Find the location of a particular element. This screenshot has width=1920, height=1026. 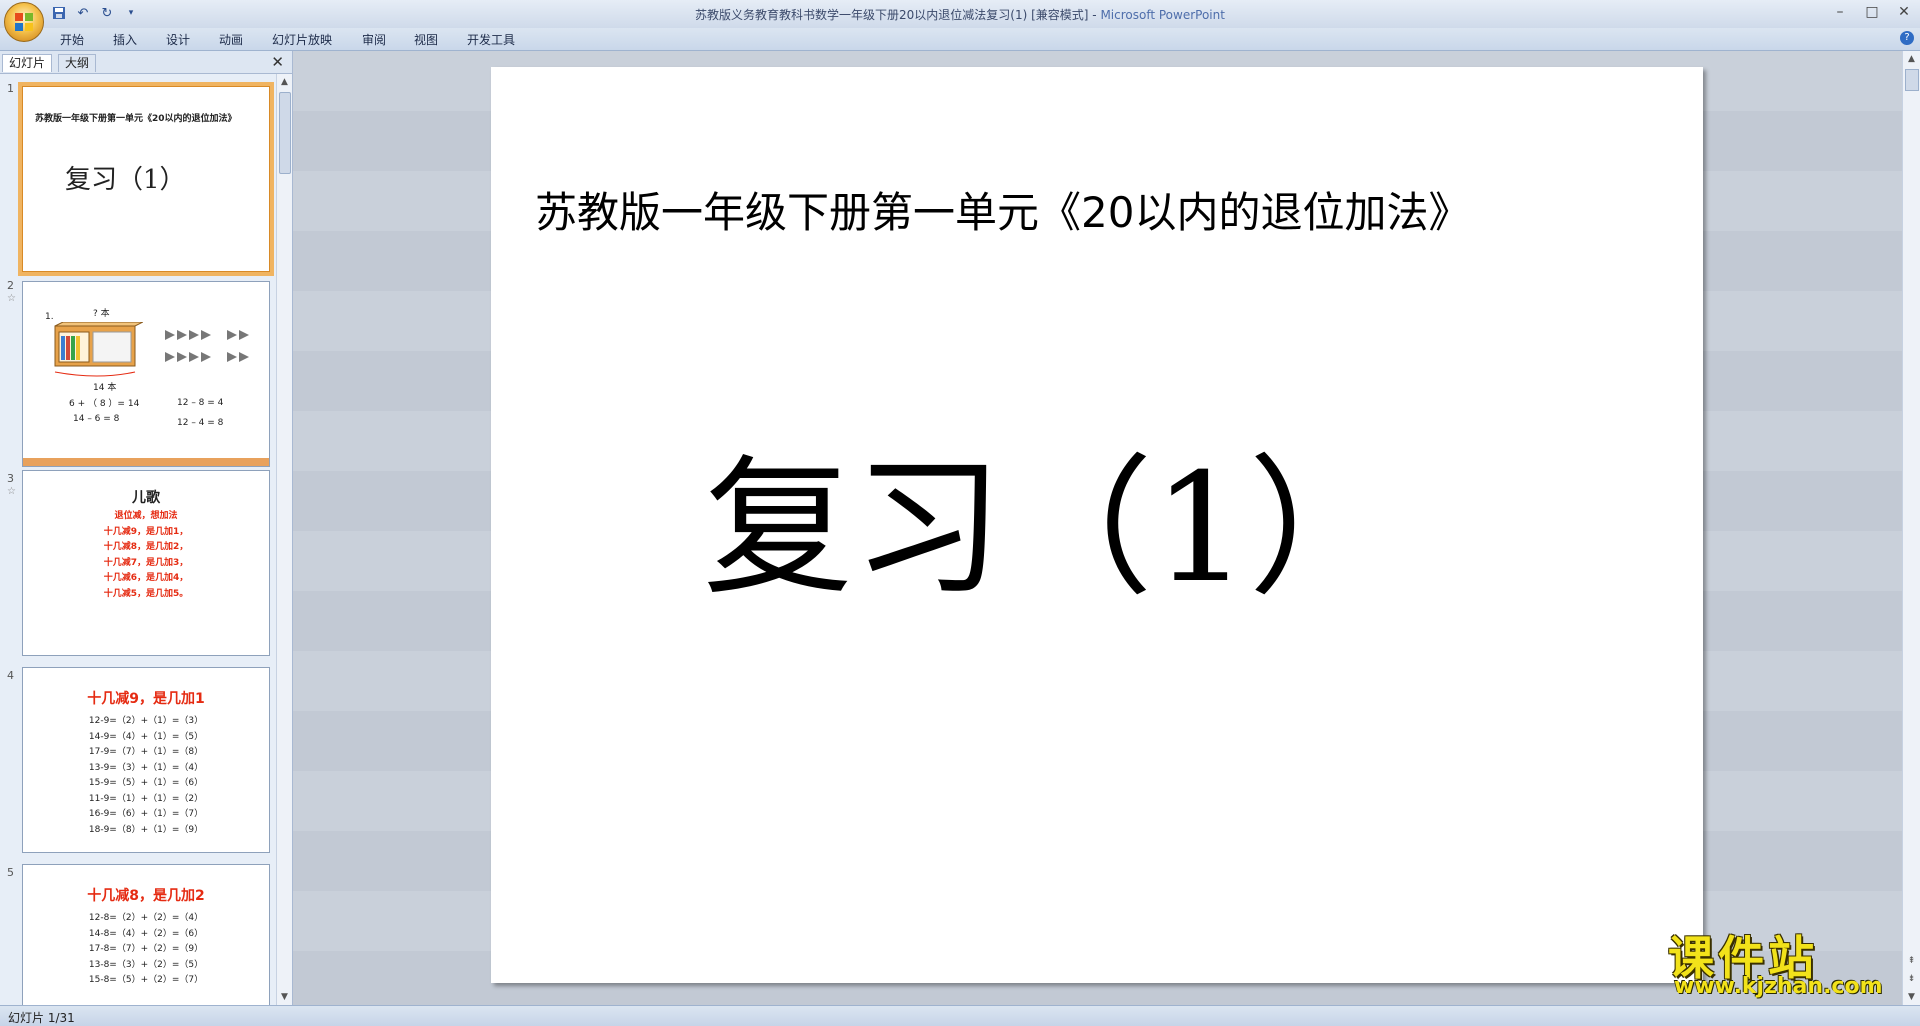

tab-slideshow: 幻灯片放映 is located at coordinates (302, 39).